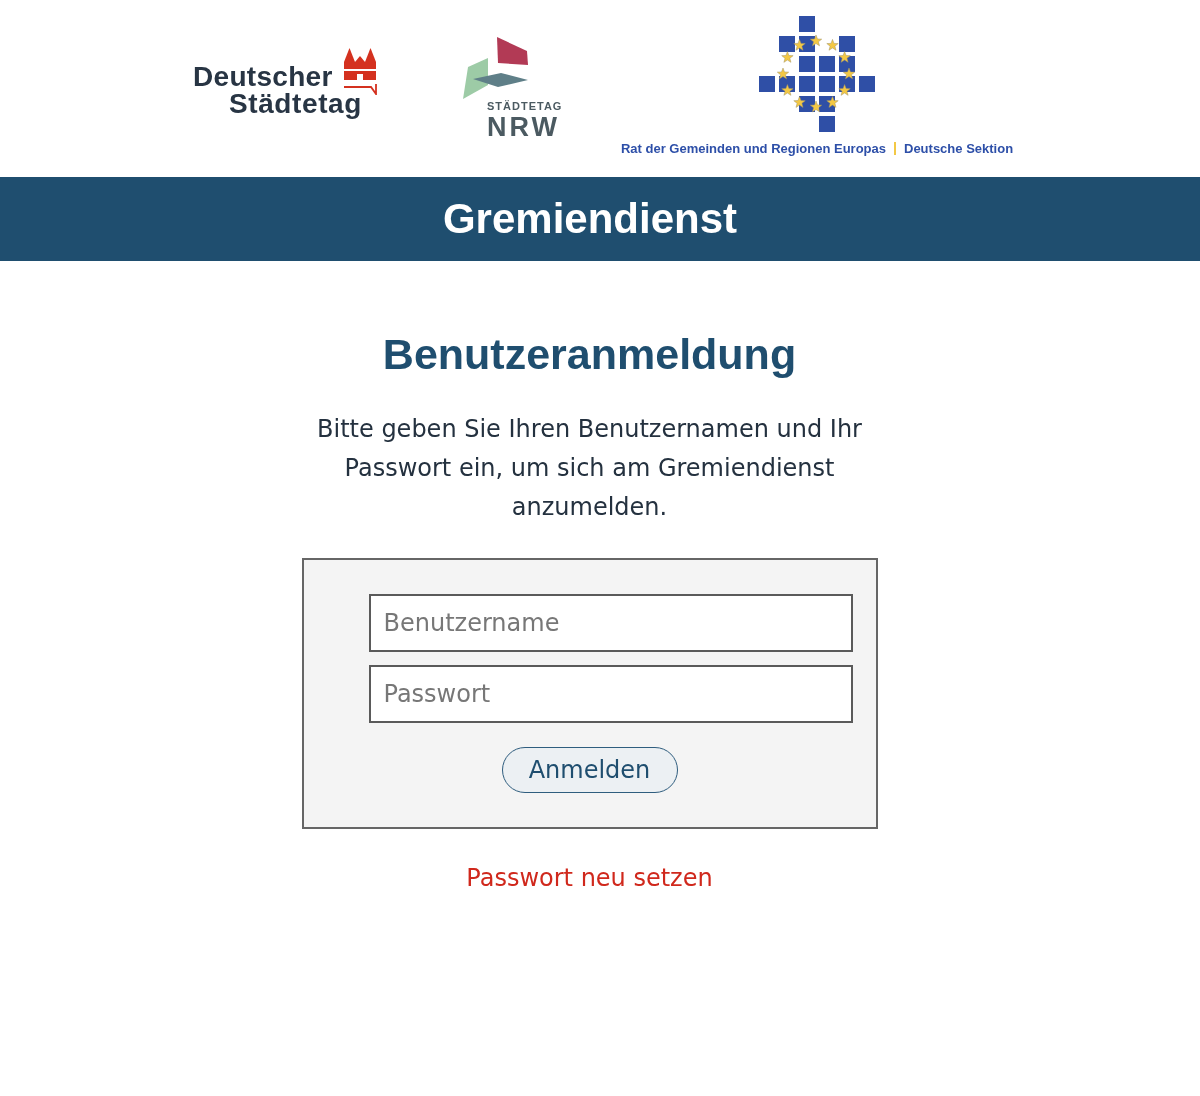 Image resolution: width=1200 pixels, height=1096 pixels. What do you see at coordinates (589, 468) in the screenshot?
I see `instructions-text: Bitte geben Sie Ihren Benutzernamen und Ihr Passwort ein, um sich am Gremiendienst anzumelden.` at bounding box center [589, 468].